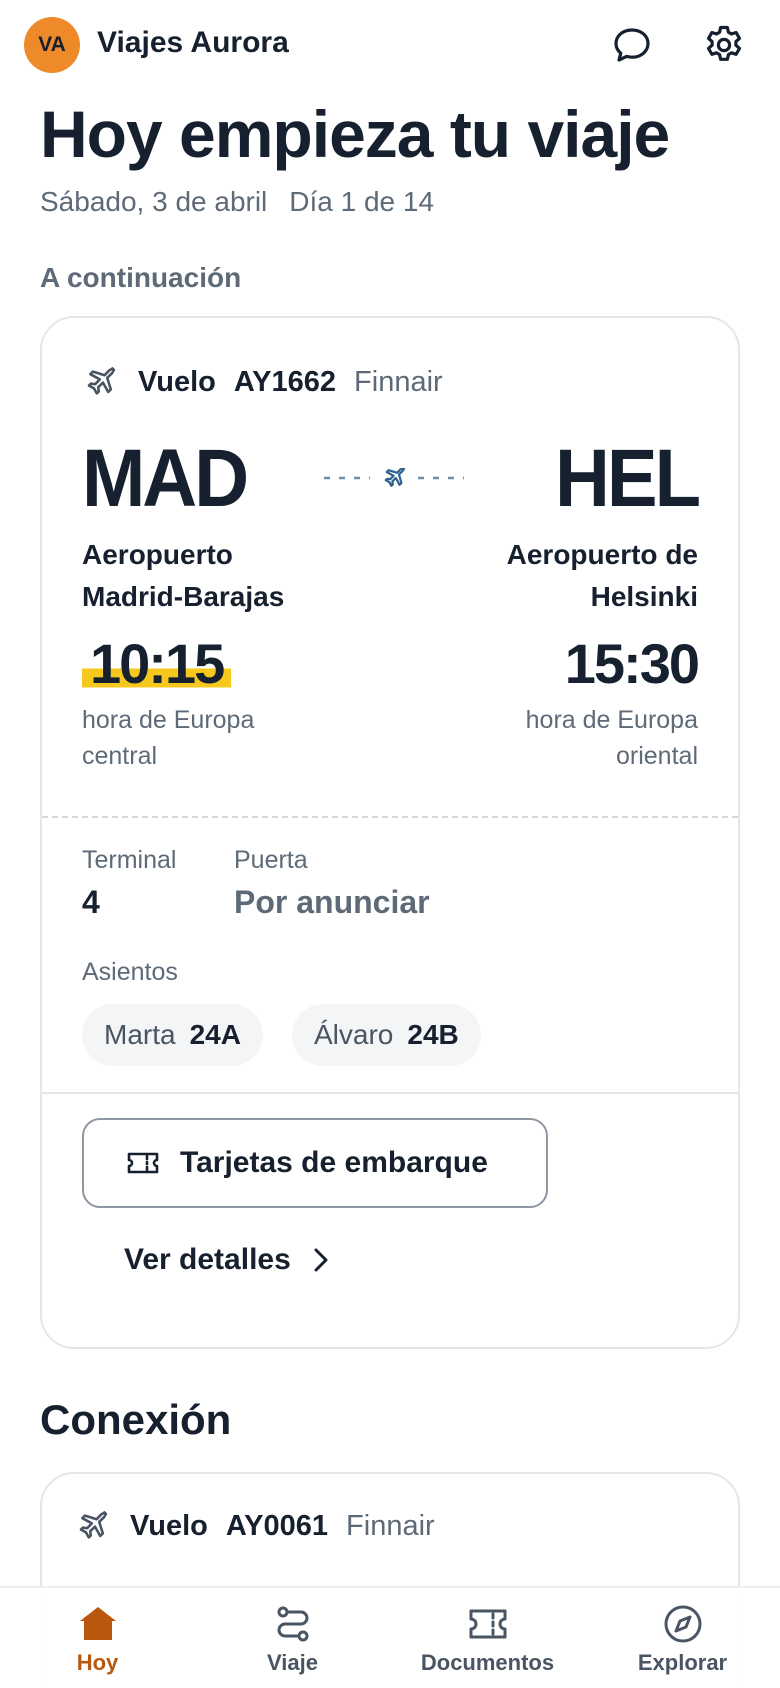 The height and width of the screenshot is (1688, 780). I want to click on nav-label: Hoy, so click(97, 1662).